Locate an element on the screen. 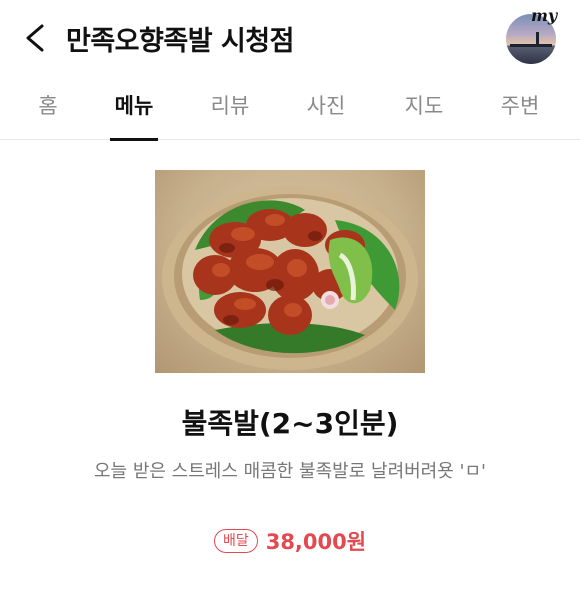  menu-name: 불족발(2~3인분) is located at coordinates (290, 423).